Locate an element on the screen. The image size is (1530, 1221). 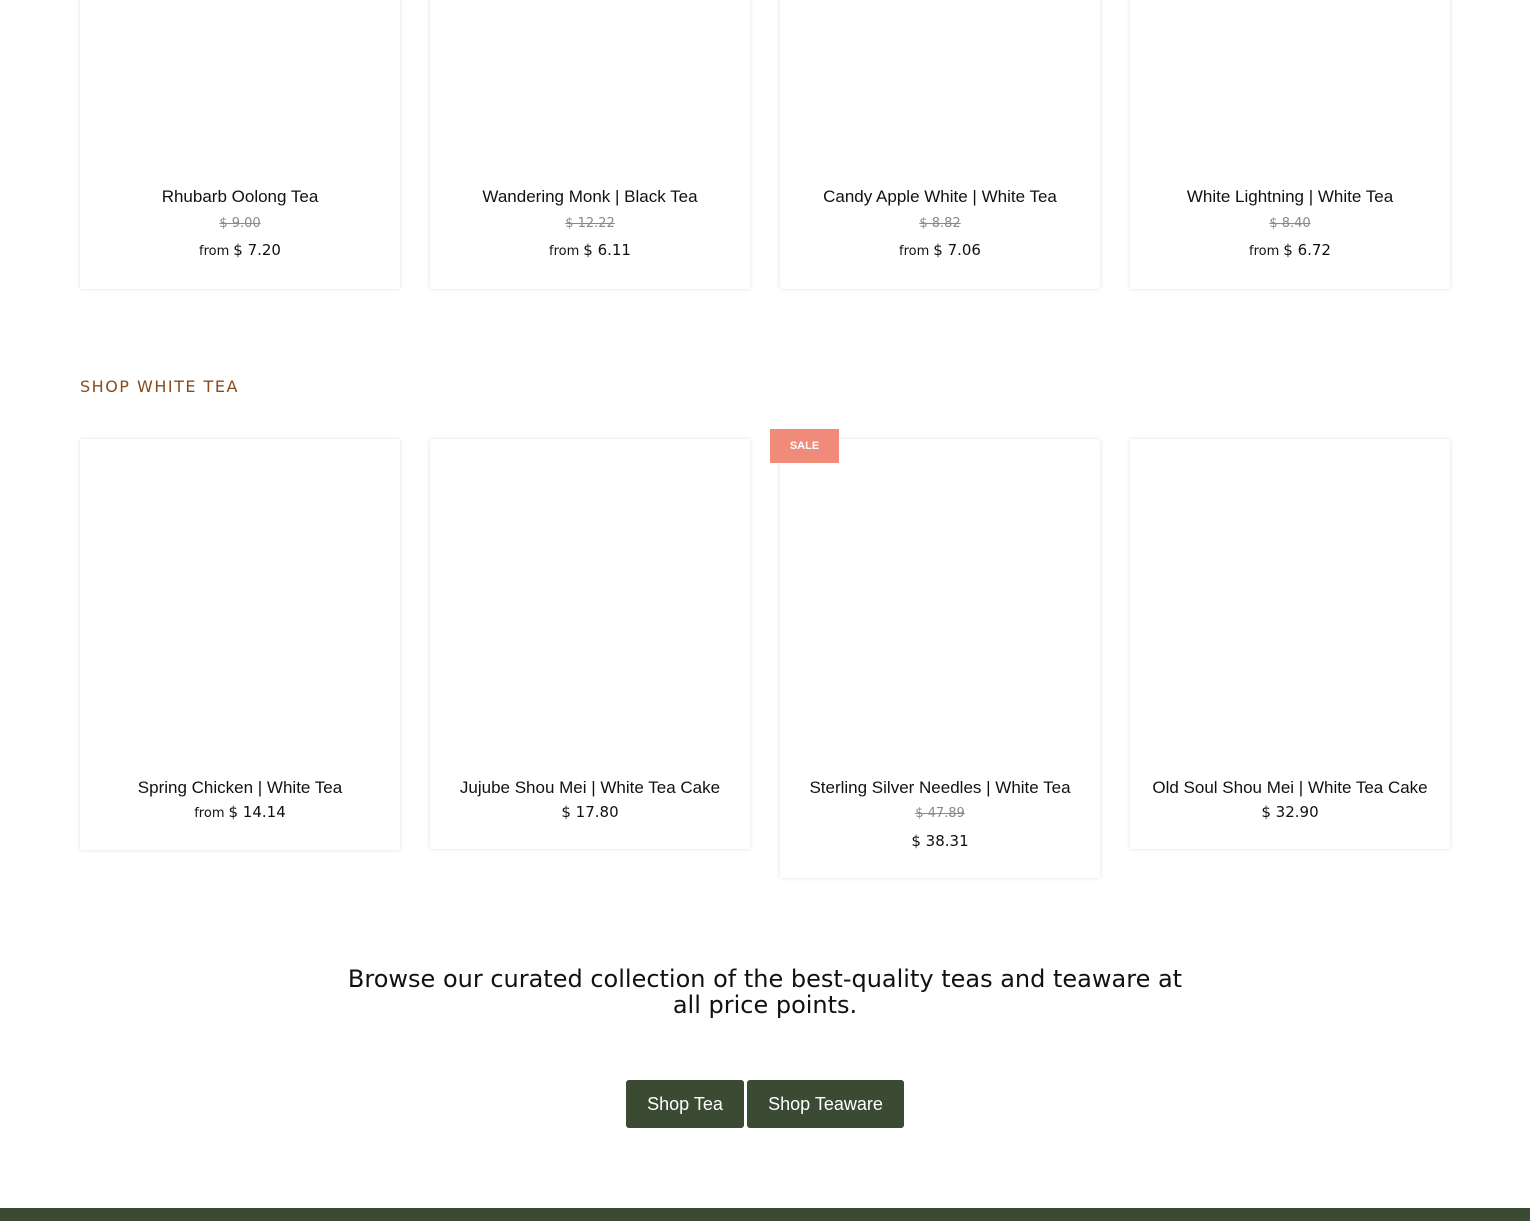
price-value: $ 7.20 is located at coordinates (257, 250).